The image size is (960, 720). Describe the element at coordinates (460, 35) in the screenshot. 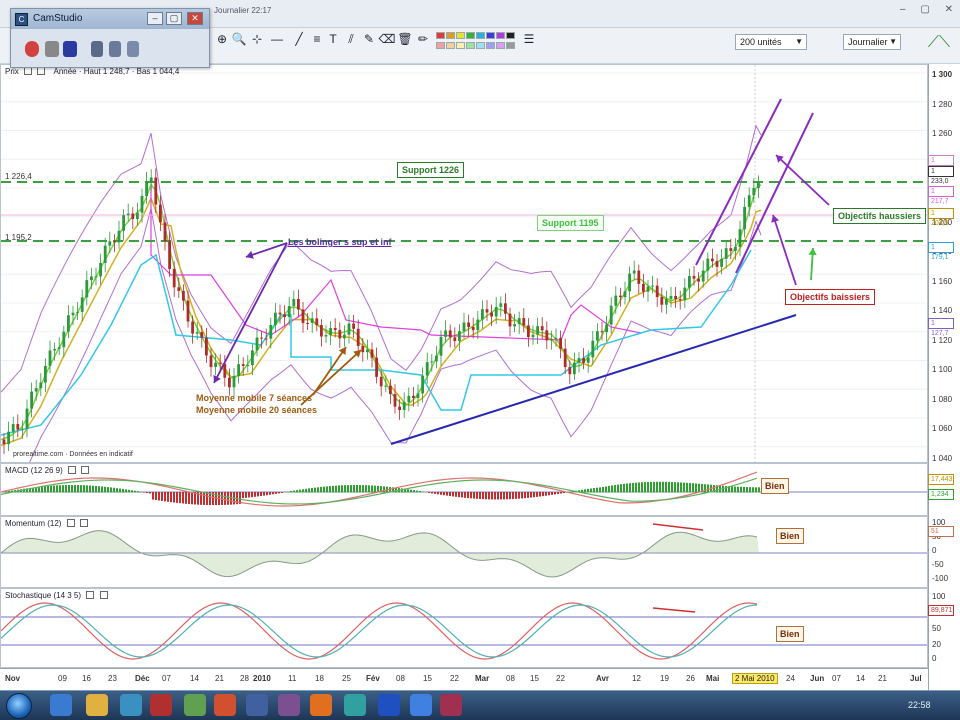

I see `color-swatch-yellow` at that location.